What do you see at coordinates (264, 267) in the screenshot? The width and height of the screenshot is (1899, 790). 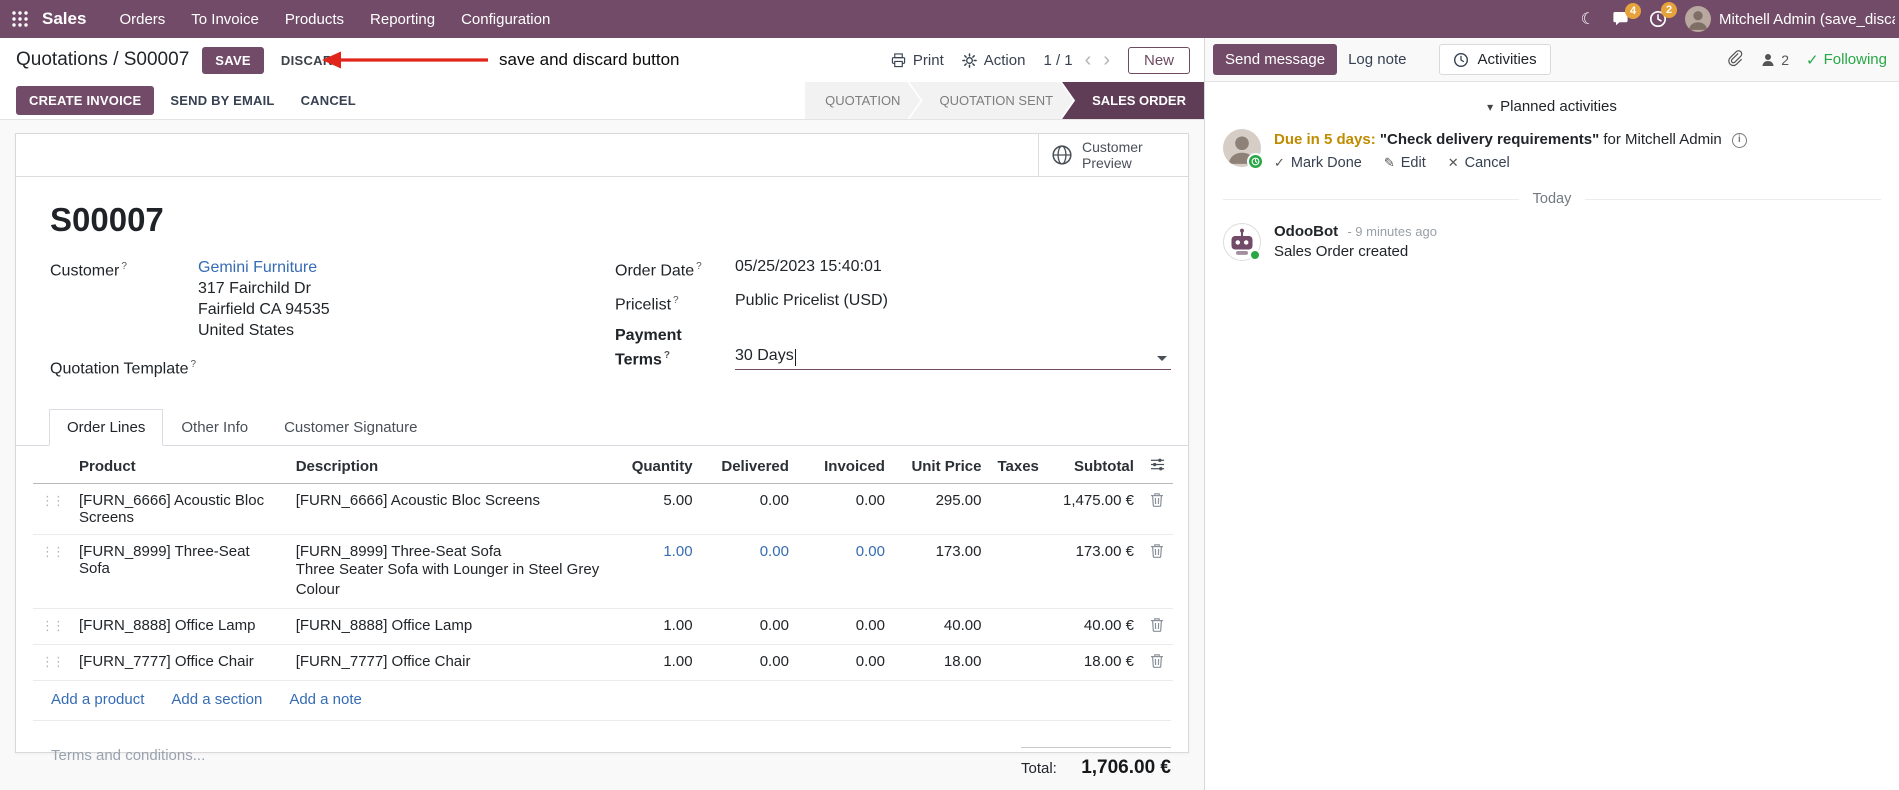 I see `customer-link: Gemini Furniture` at bounding box center [264, 267].